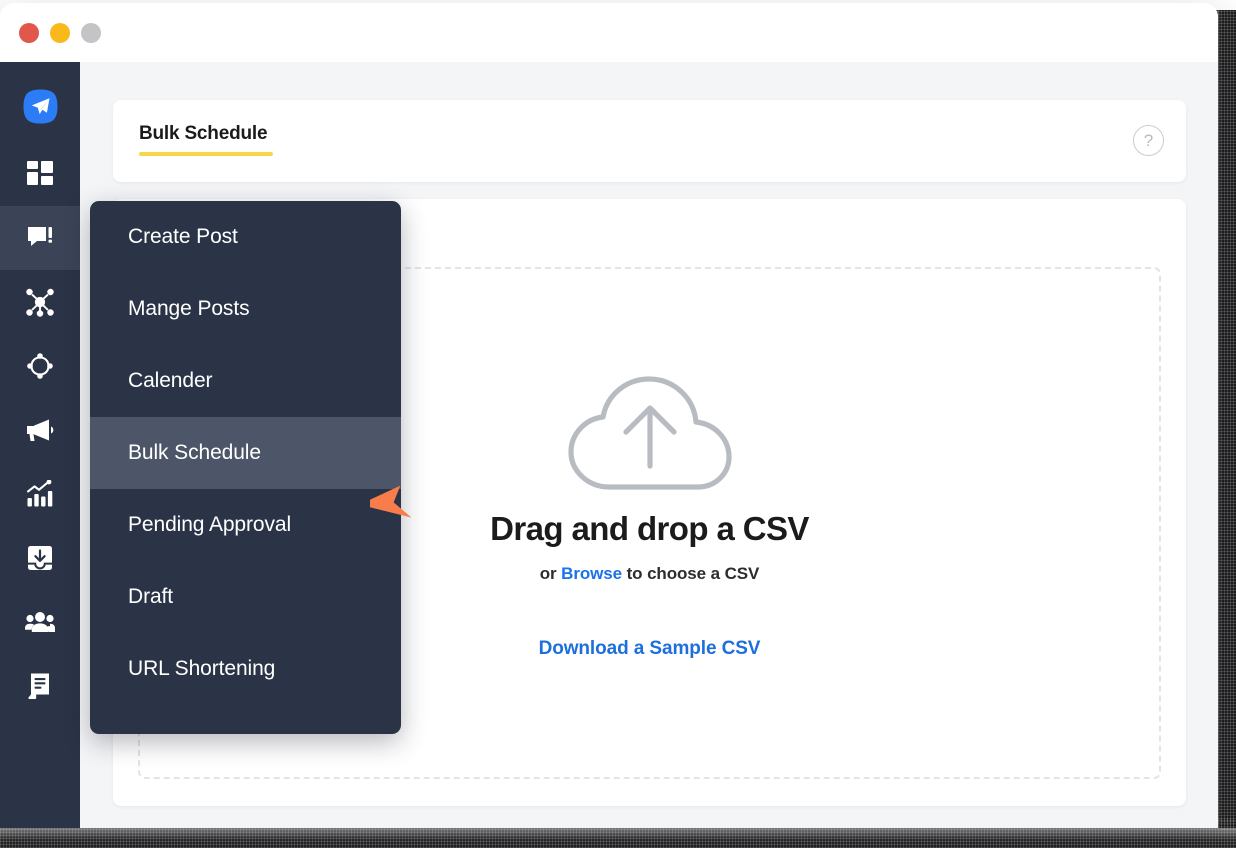 This screenshot has width=1236, height=848. What do you see at coordinates (245, 597) in the screenshot?
I see `menu-item-draft: Draft` at bounding box center [245, 597].